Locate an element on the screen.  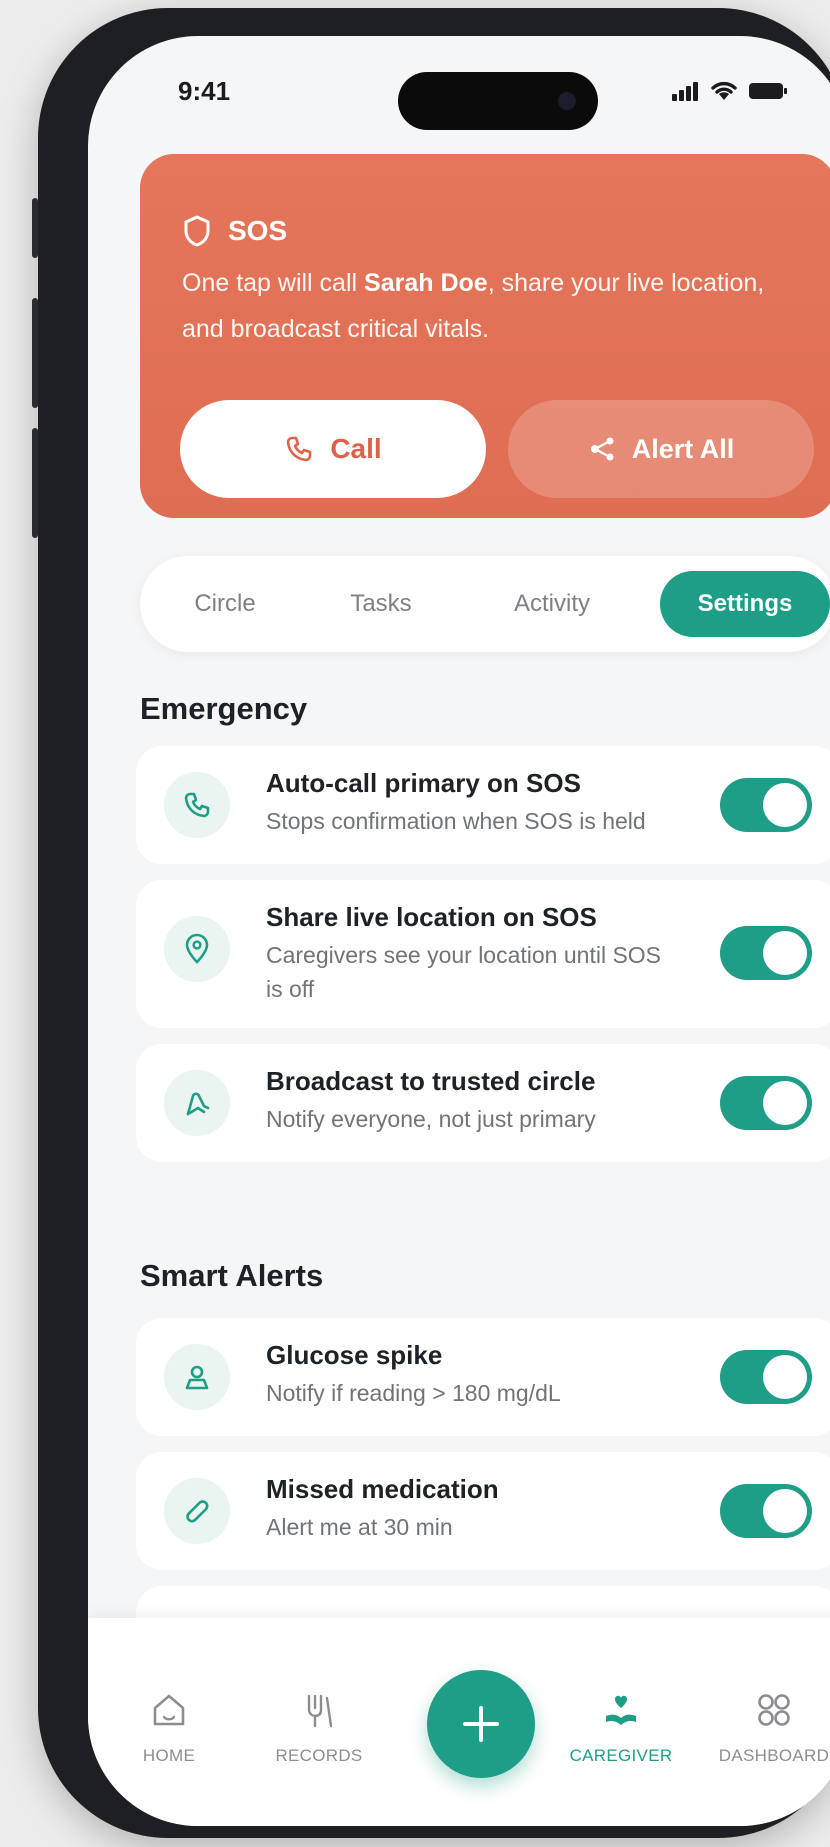
mute-switch is located at coordinates (35, 228).